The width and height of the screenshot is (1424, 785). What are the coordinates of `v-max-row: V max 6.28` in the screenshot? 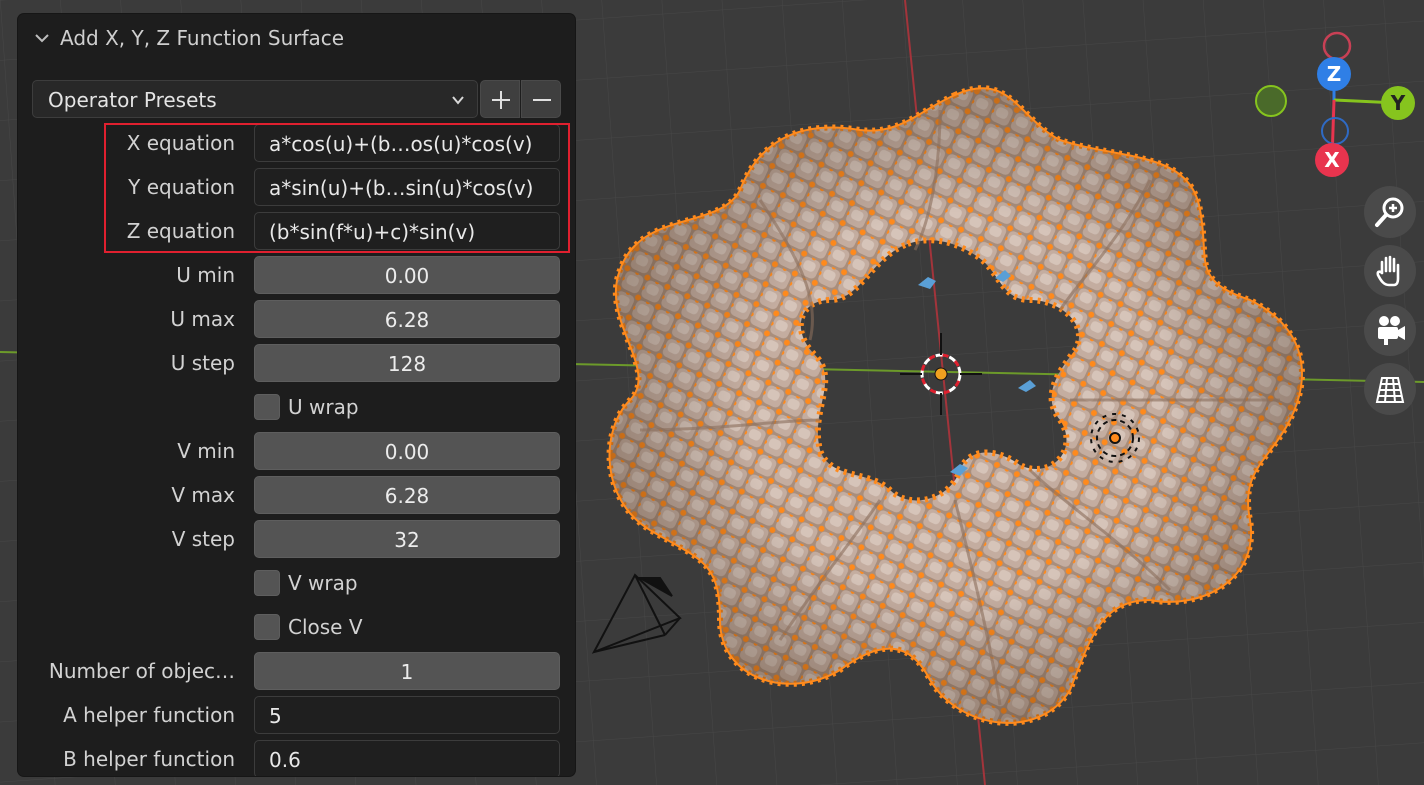 It's located at (296, 495).